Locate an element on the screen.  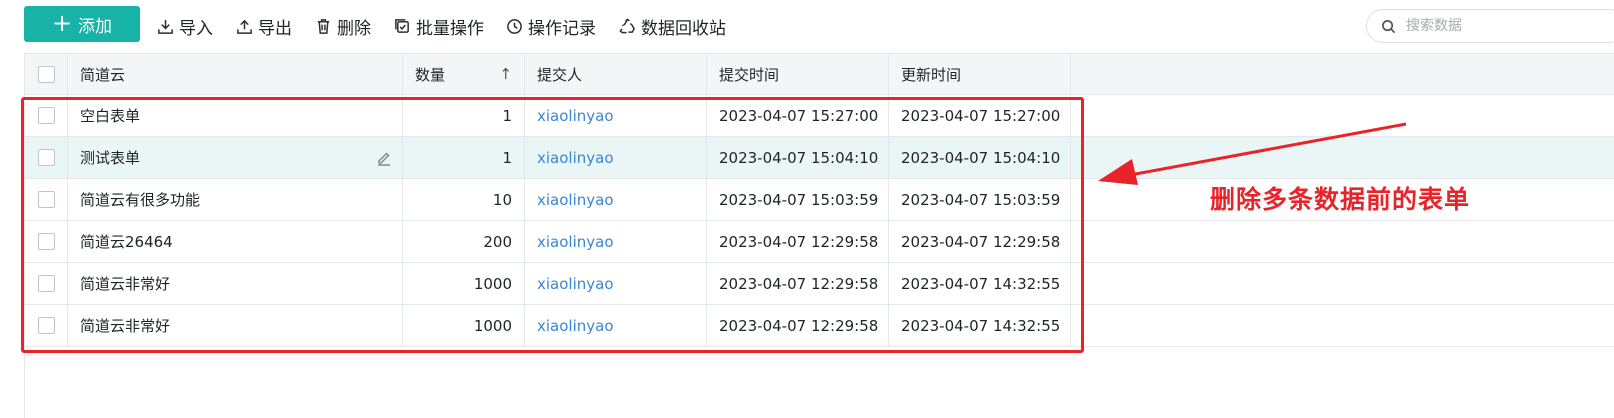
batch-operation-label: 批量操作 is located at coordinates (450, 28).